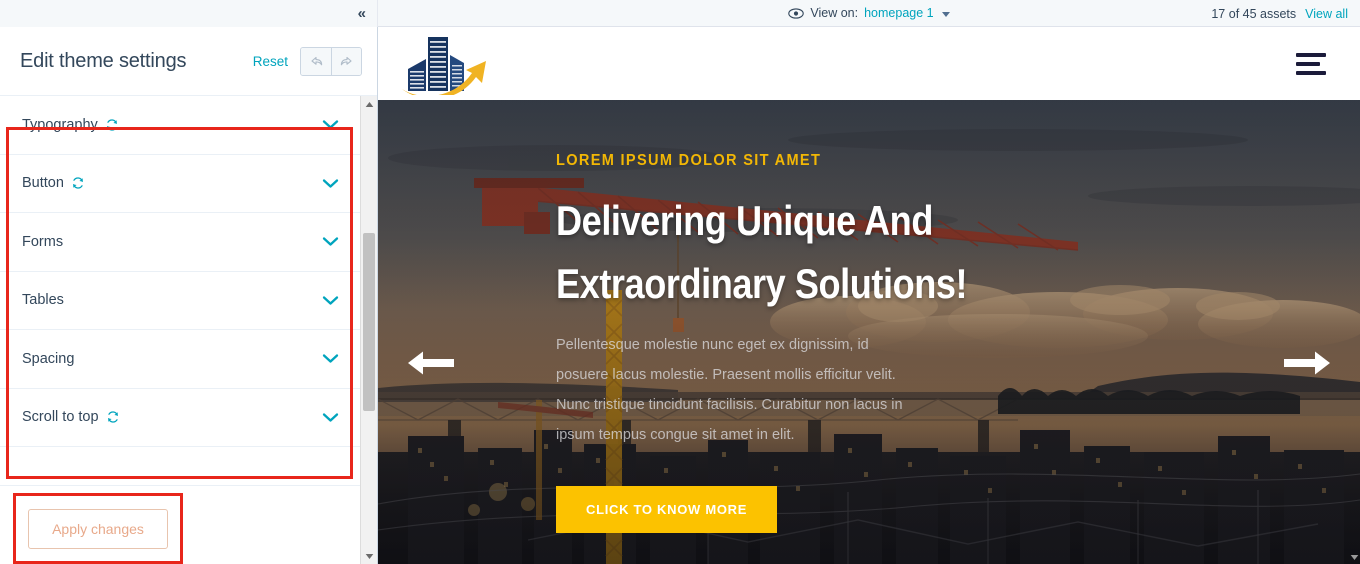  I want to click on apply-changes-button: Apply changes, so click(98, 528).